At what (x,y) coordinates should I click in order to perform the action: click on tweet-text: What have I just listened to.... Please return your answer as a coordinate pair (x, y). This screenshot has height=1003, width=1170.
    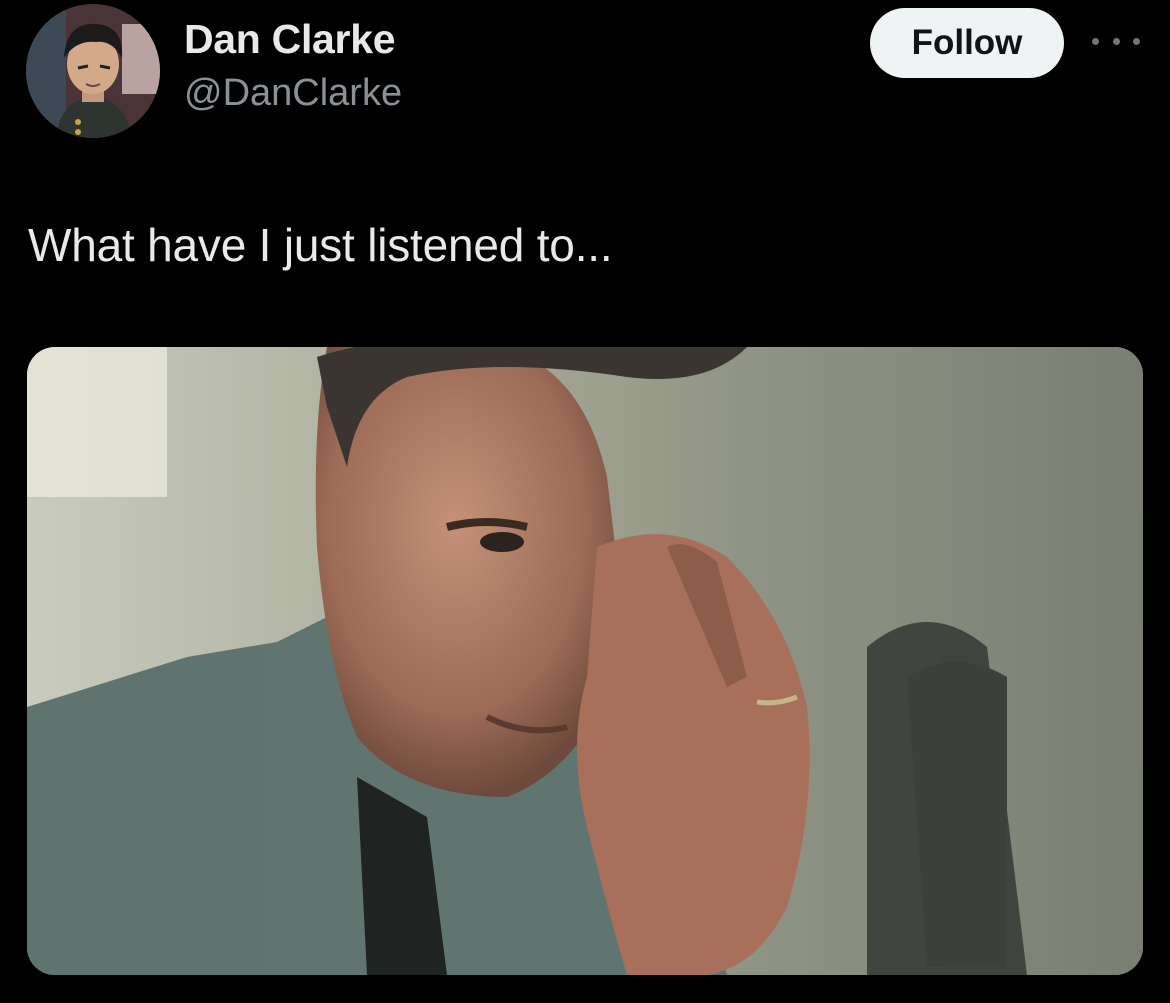
    Looking at the image, I should click on (320, 245).